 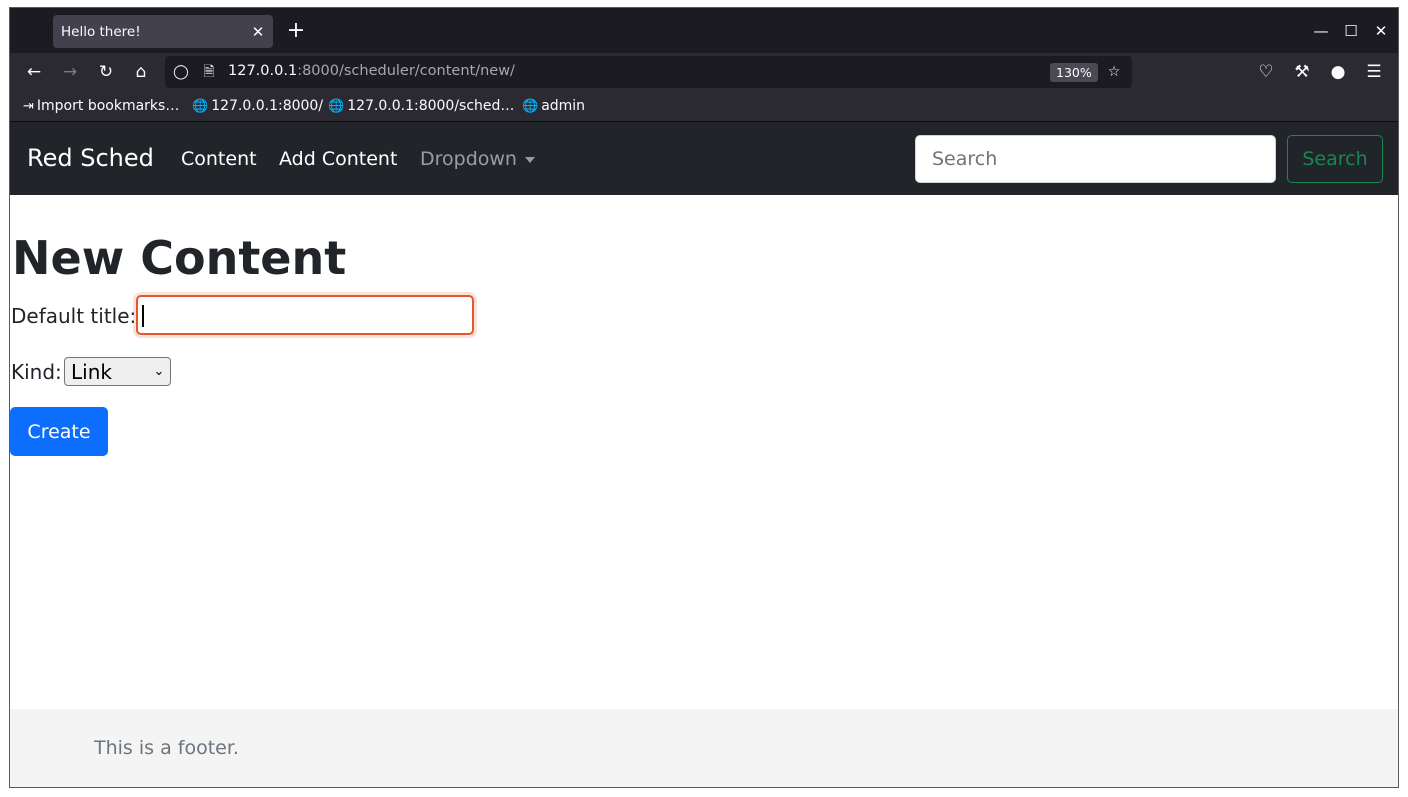 I want to click on bookmark-admin: 🌐 admin, so click(x=553, y=106).